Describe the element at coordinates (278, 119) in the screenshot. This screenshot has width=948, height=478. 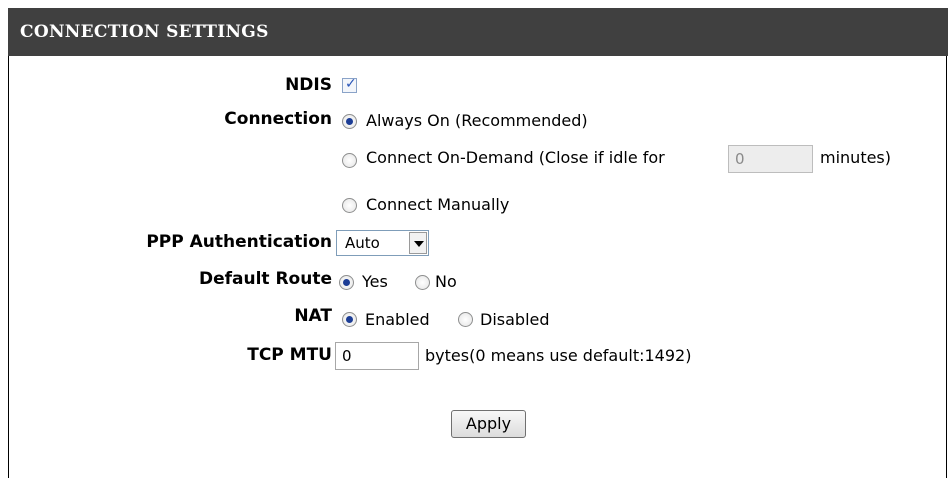
I see `connection-label: Connection` at that location.